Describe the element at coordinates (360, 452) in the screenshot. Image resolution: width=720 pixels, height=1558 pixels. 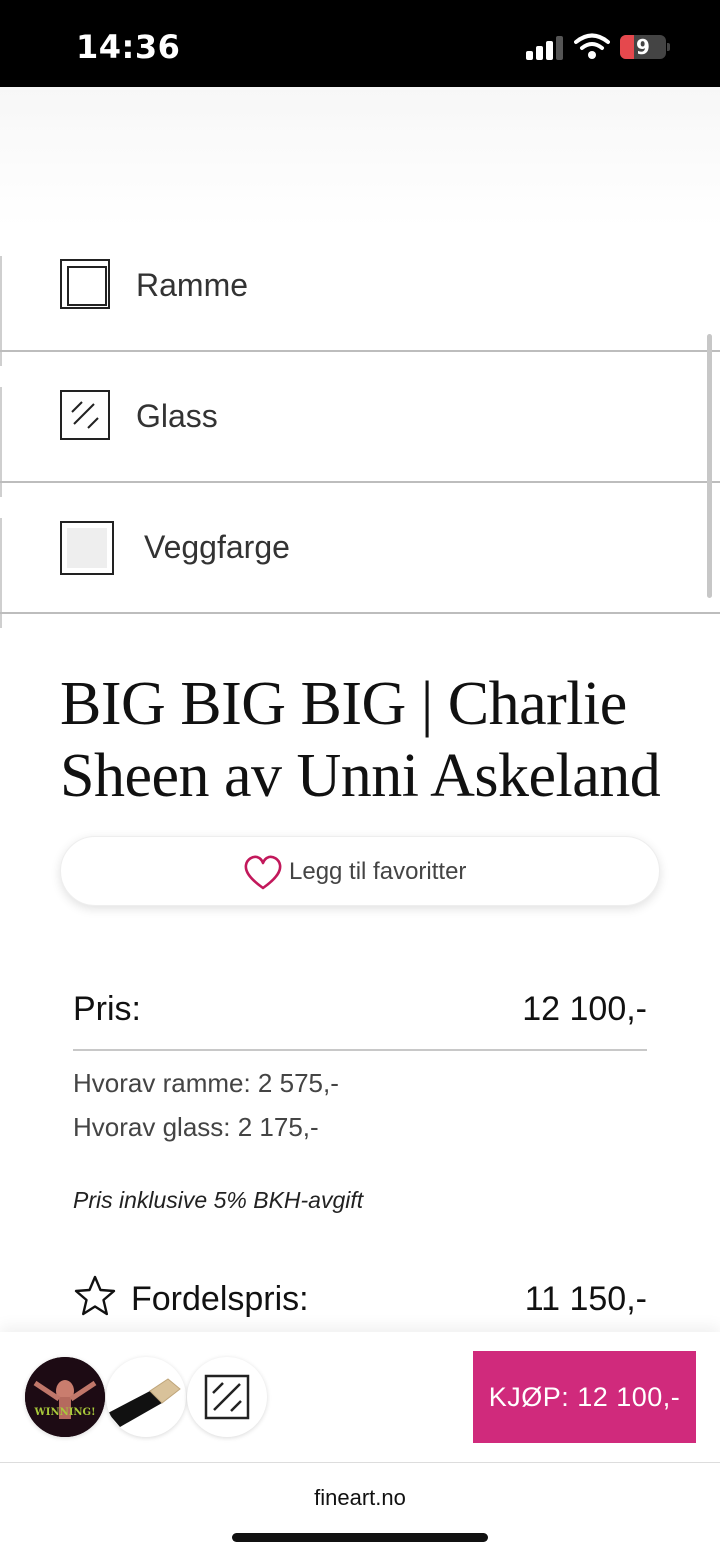
I see `option-glass: Glass` at that location.